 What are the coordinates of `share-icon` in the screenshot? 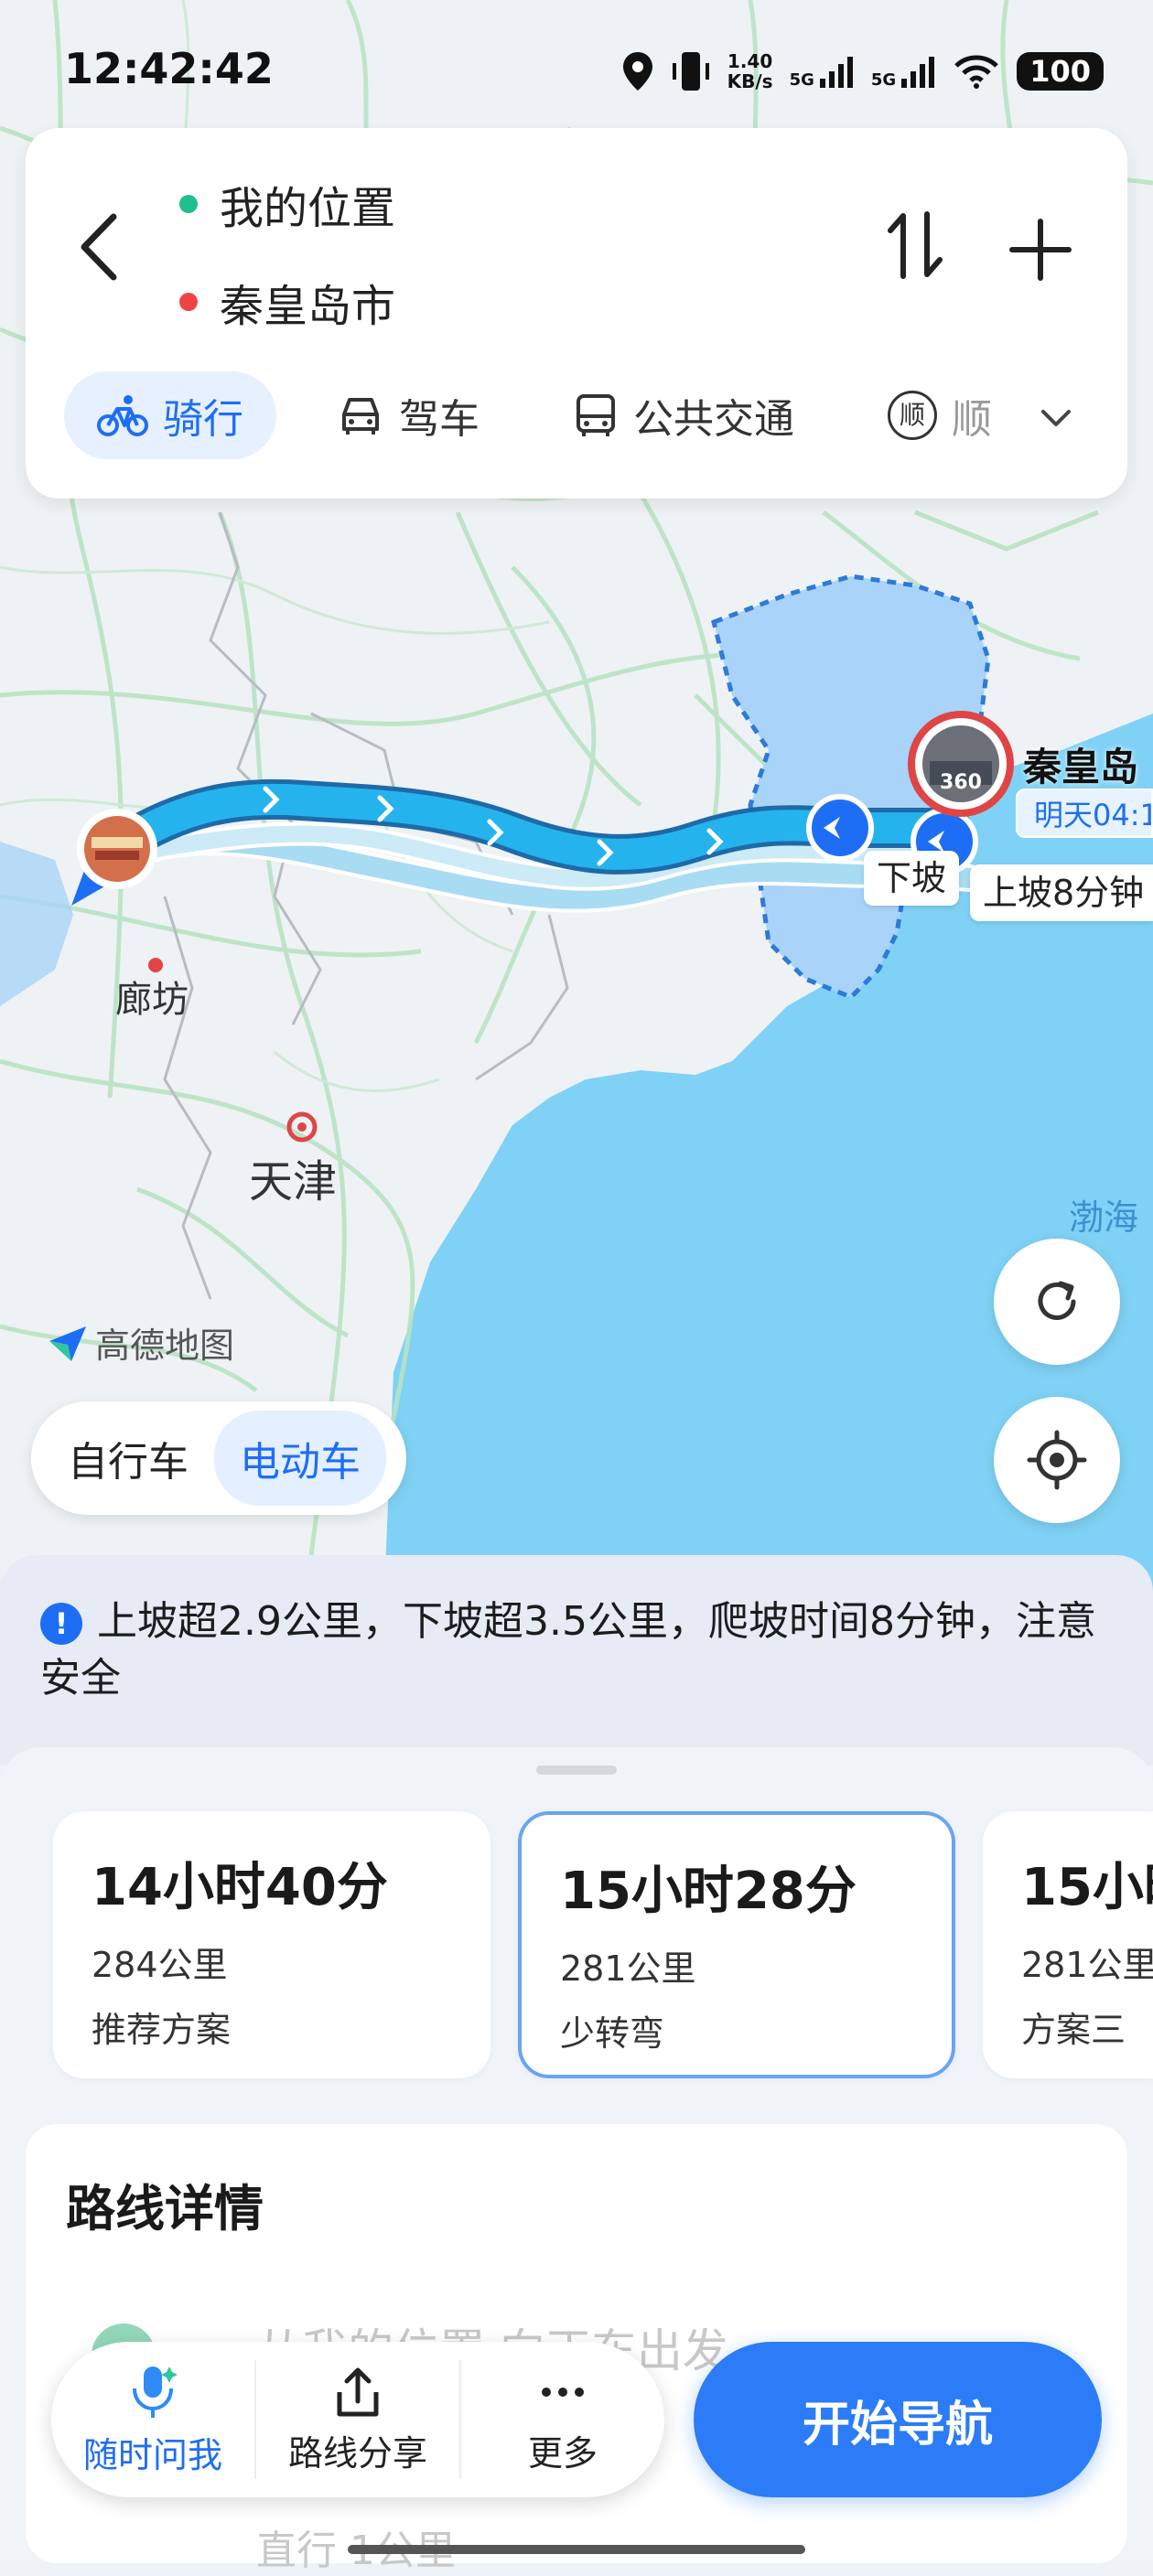 It's located at (358, 2392).